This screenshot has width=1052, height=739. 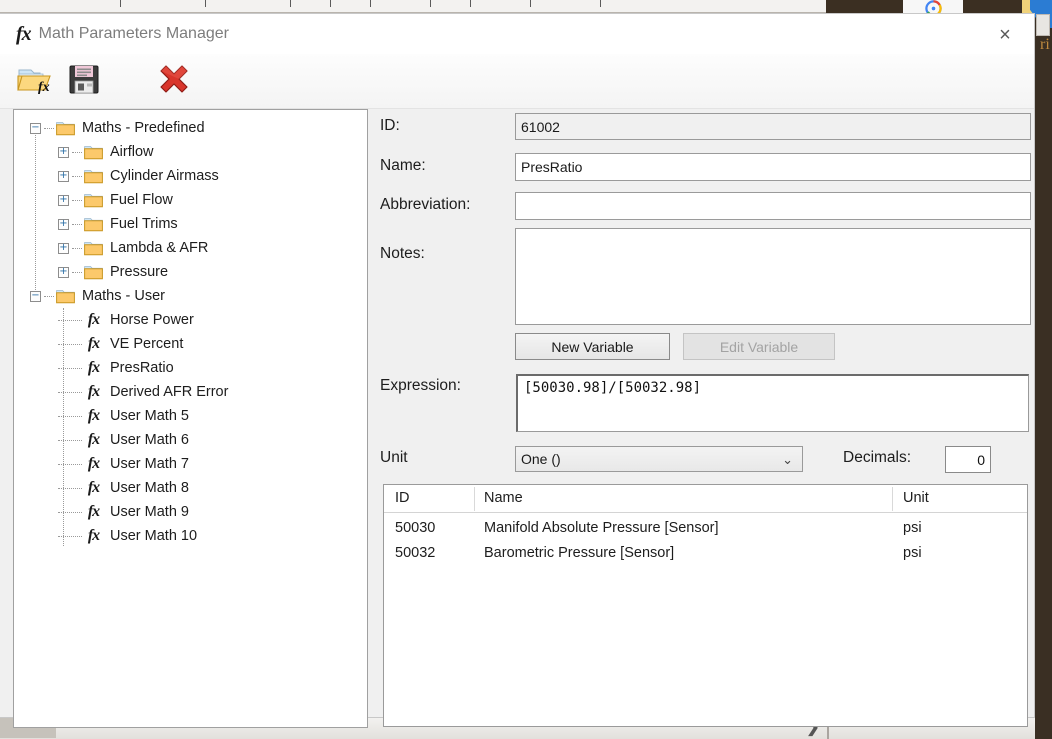 What do you see at coordinates (1045, 44) in the screenshot?
I see `background-right-text: ri` at bounding box center [1045, 44].